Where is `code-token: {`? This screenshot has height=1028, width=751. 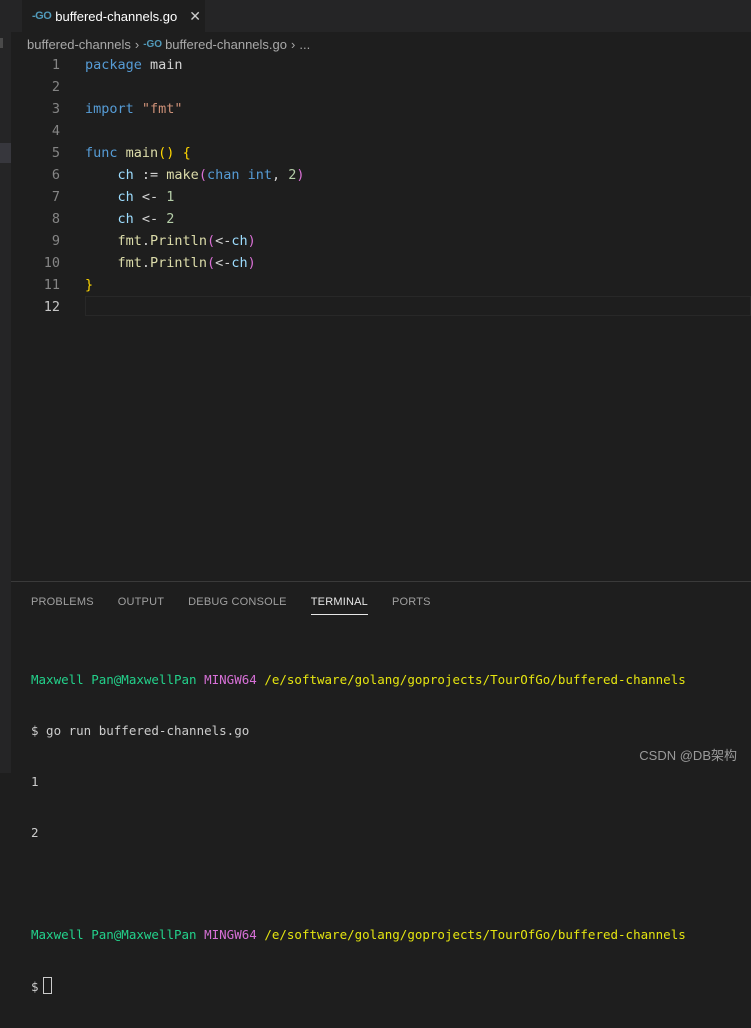 code-token: { is located at coordinates (186, 153).